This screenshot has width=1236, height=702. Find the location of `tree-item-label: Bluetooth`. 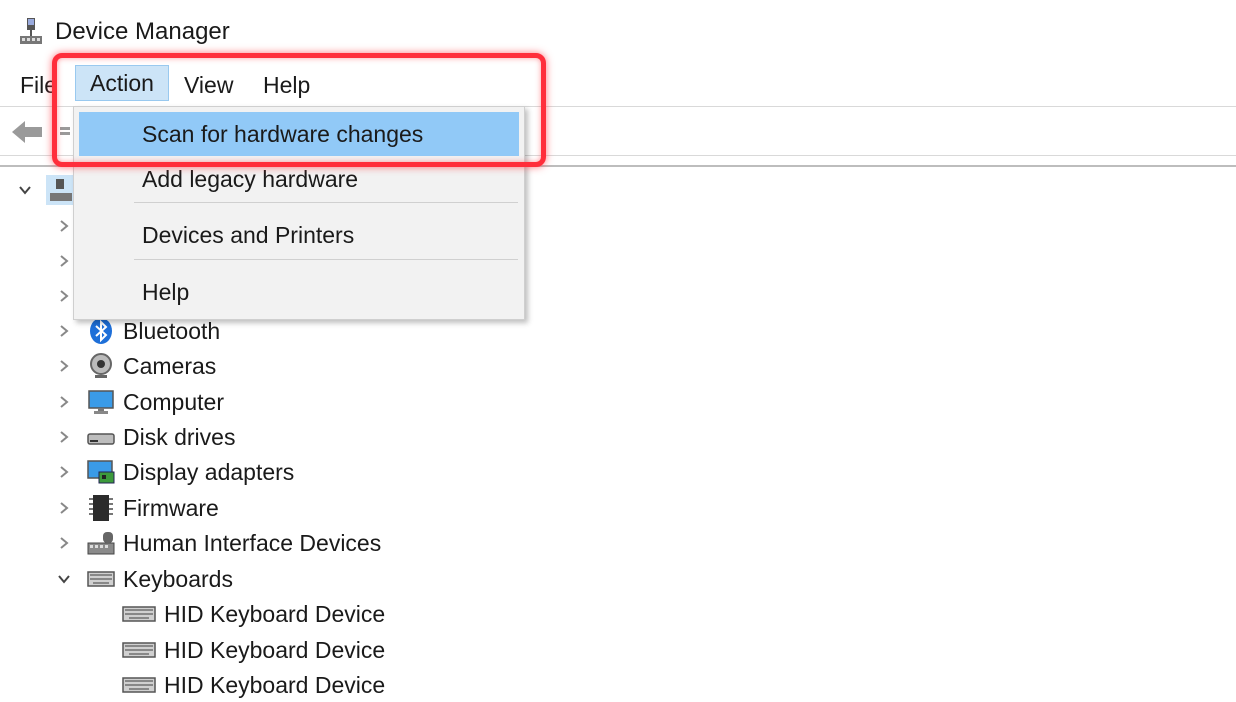

tree-item-label: Bluetooth is located at coordinates (172, 330).